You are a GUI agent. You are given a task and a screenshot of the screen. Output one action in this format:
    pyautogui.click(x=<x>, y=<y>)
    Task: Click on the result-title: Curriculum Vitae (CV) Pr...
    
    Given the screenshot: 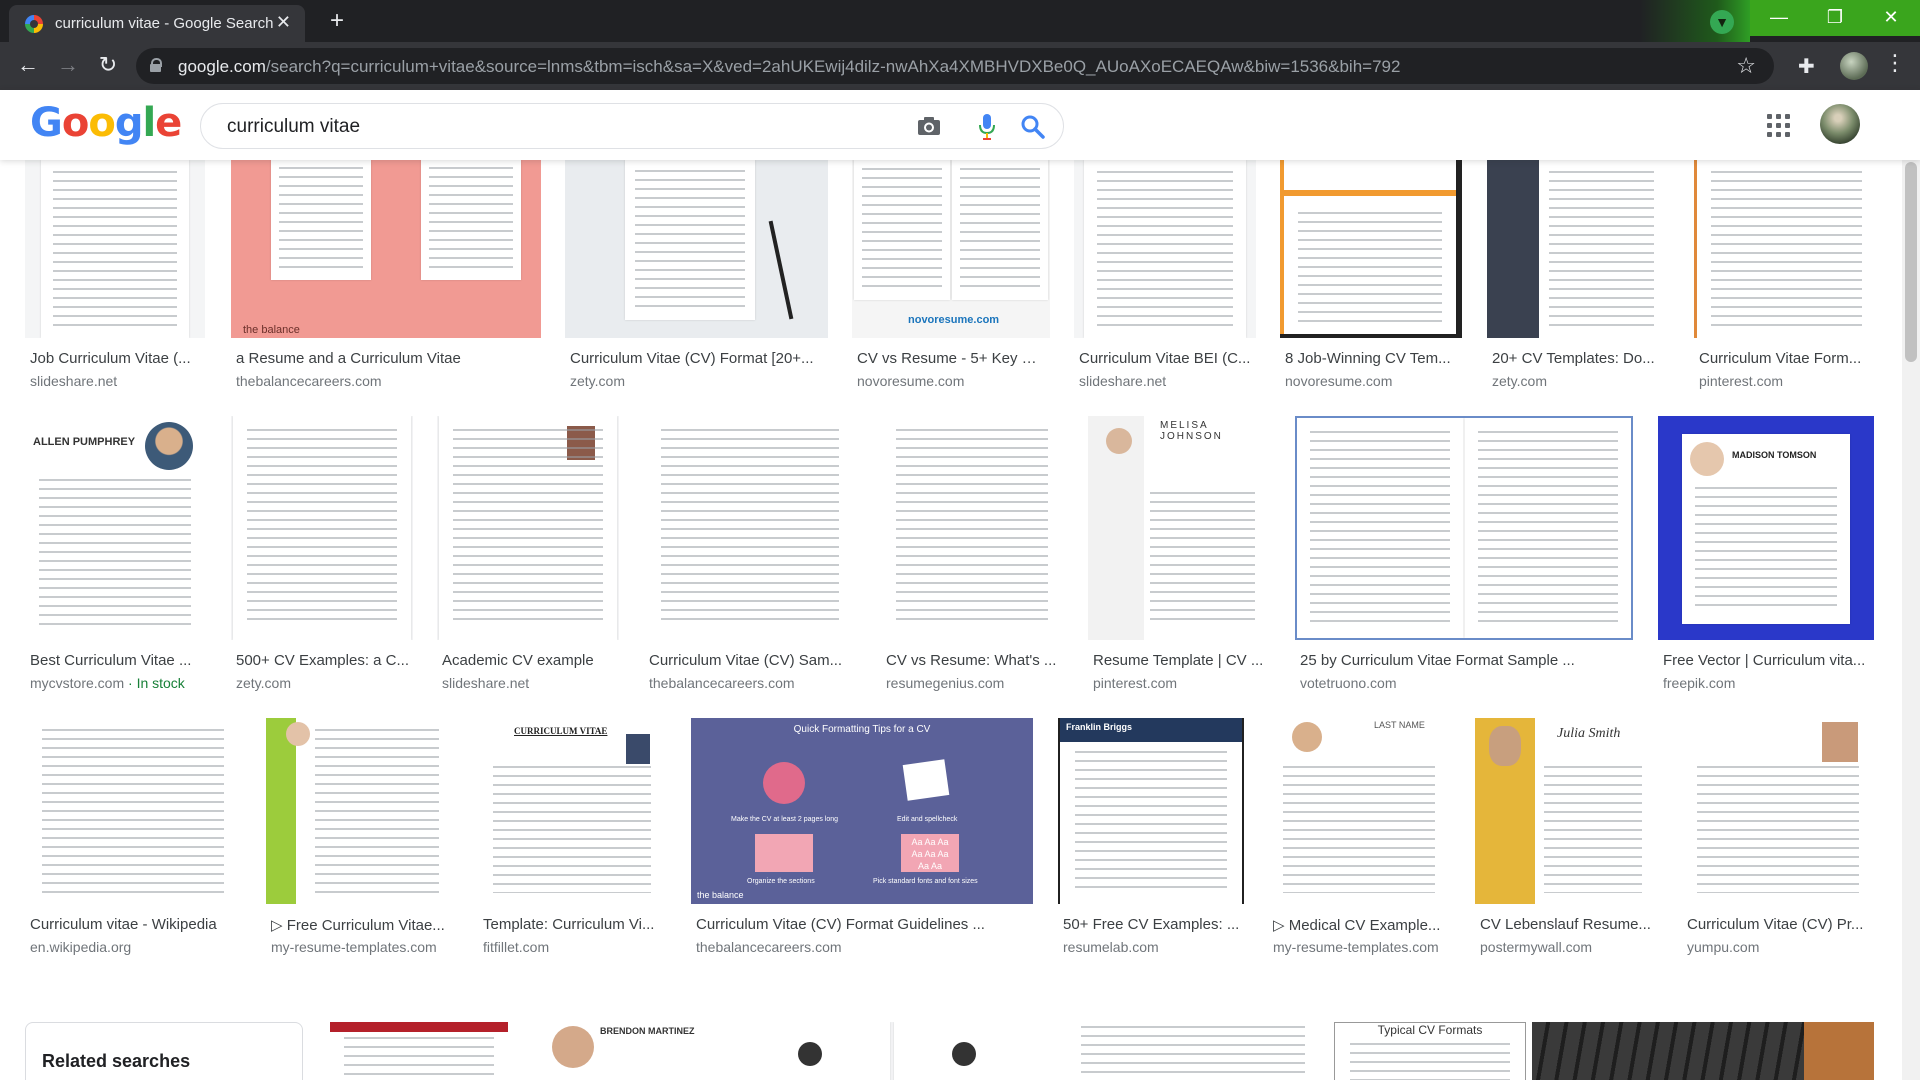 What is the action you would take?
    pyautogui.click(x=1780, y=924)
    